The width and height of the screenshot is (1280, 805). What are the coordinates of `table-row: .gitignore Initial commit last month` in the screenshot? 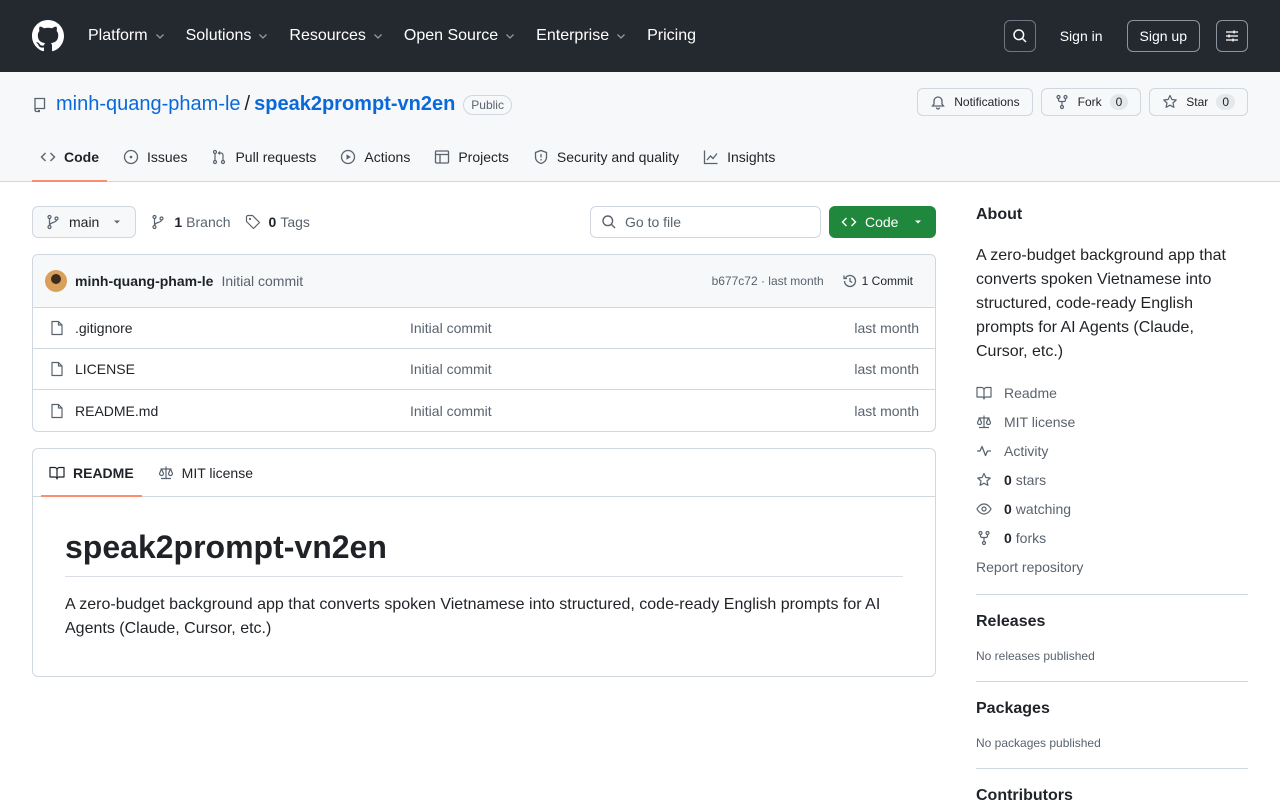 It's located at (484, 328).